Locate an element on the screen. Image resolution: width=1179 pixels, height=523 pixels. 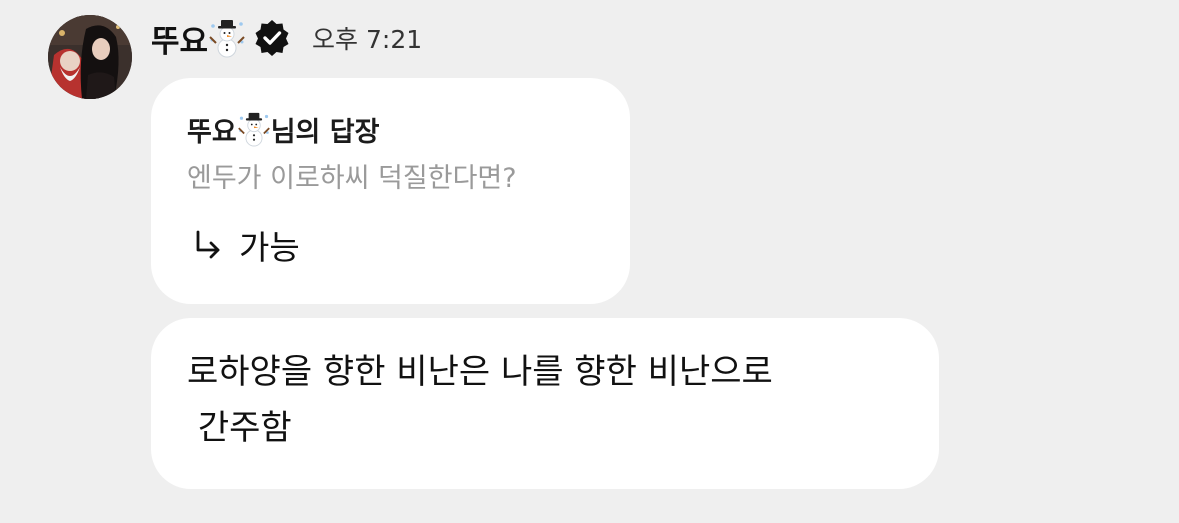
quoted-question: 엔두가 이로하씨 덕질한다면? is located at coordinates (352, 178).